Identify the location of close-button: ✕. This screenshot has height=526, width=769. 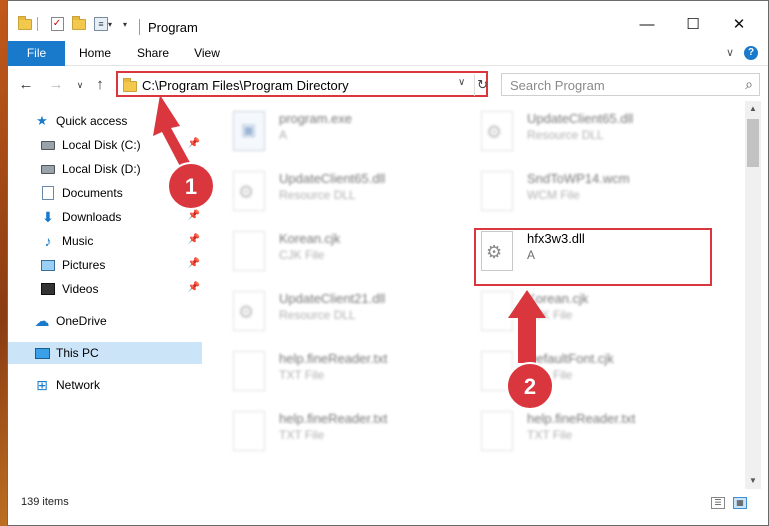
(739, 24).